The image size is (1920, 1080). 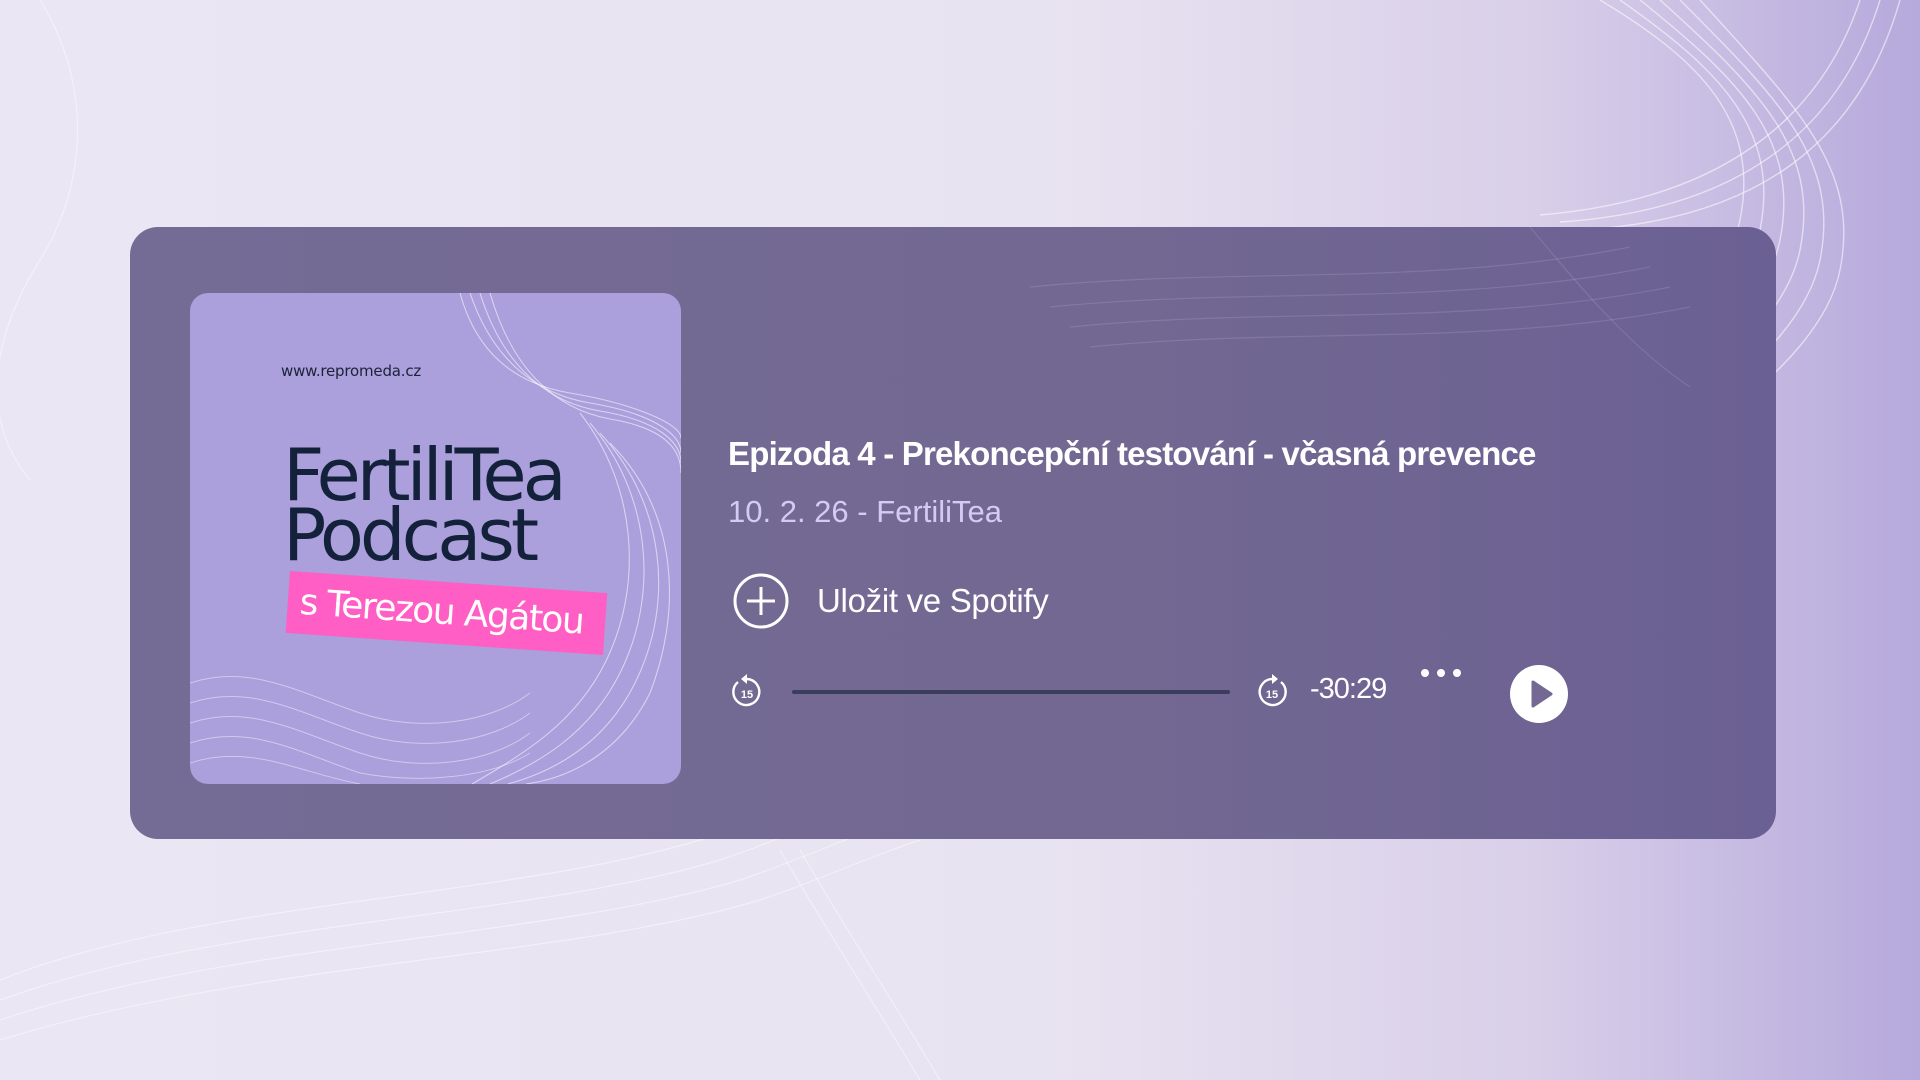 What do you see at coordinates (1011, 692) in the screenshot?
I see `progress-bar` at bounding box center [1011, 692].